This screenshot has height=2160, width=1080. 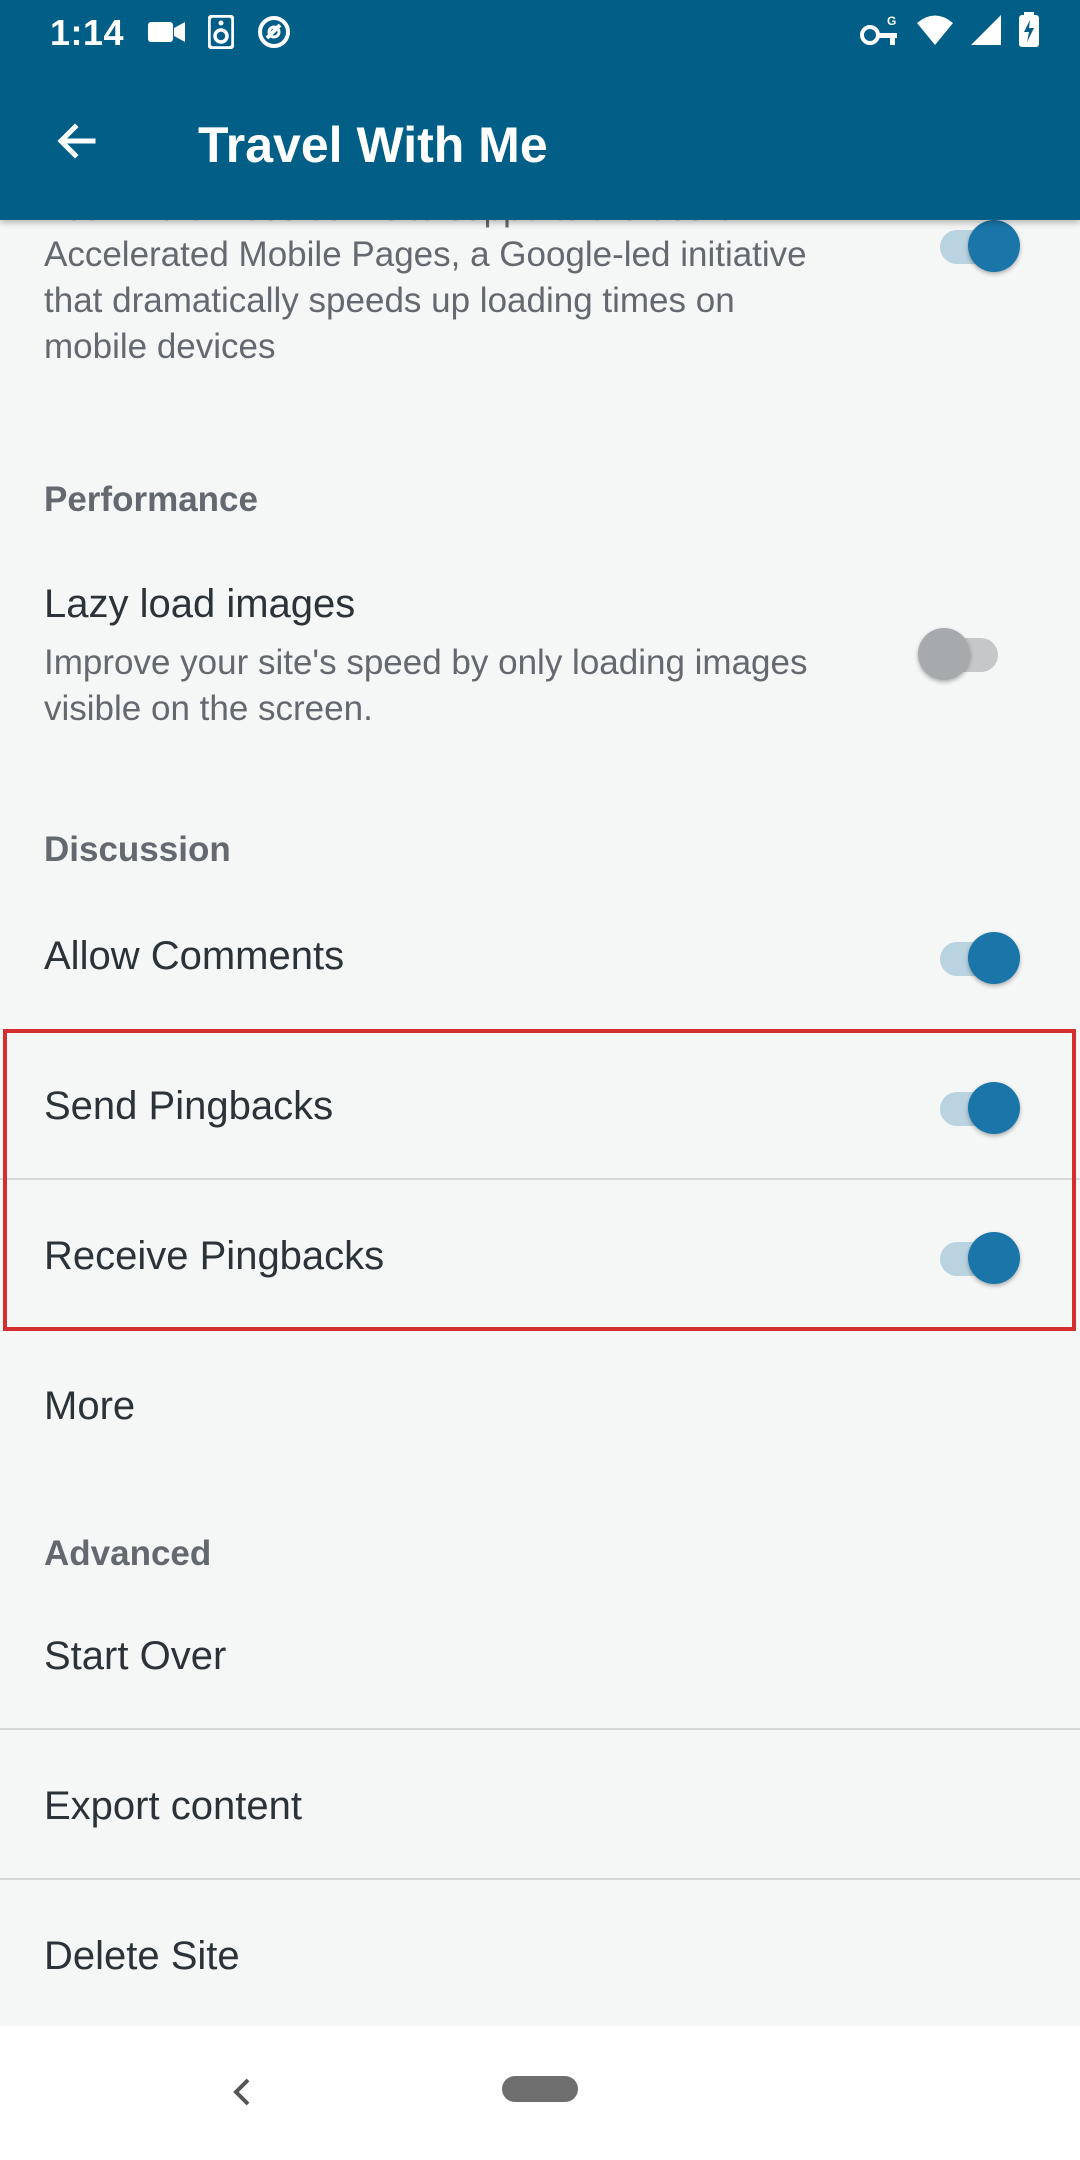 What do you see at coordinates (194, 956) in the screenshot?
I see `allow-comments-title: Allow Comments` at bounding box center [194, 956].